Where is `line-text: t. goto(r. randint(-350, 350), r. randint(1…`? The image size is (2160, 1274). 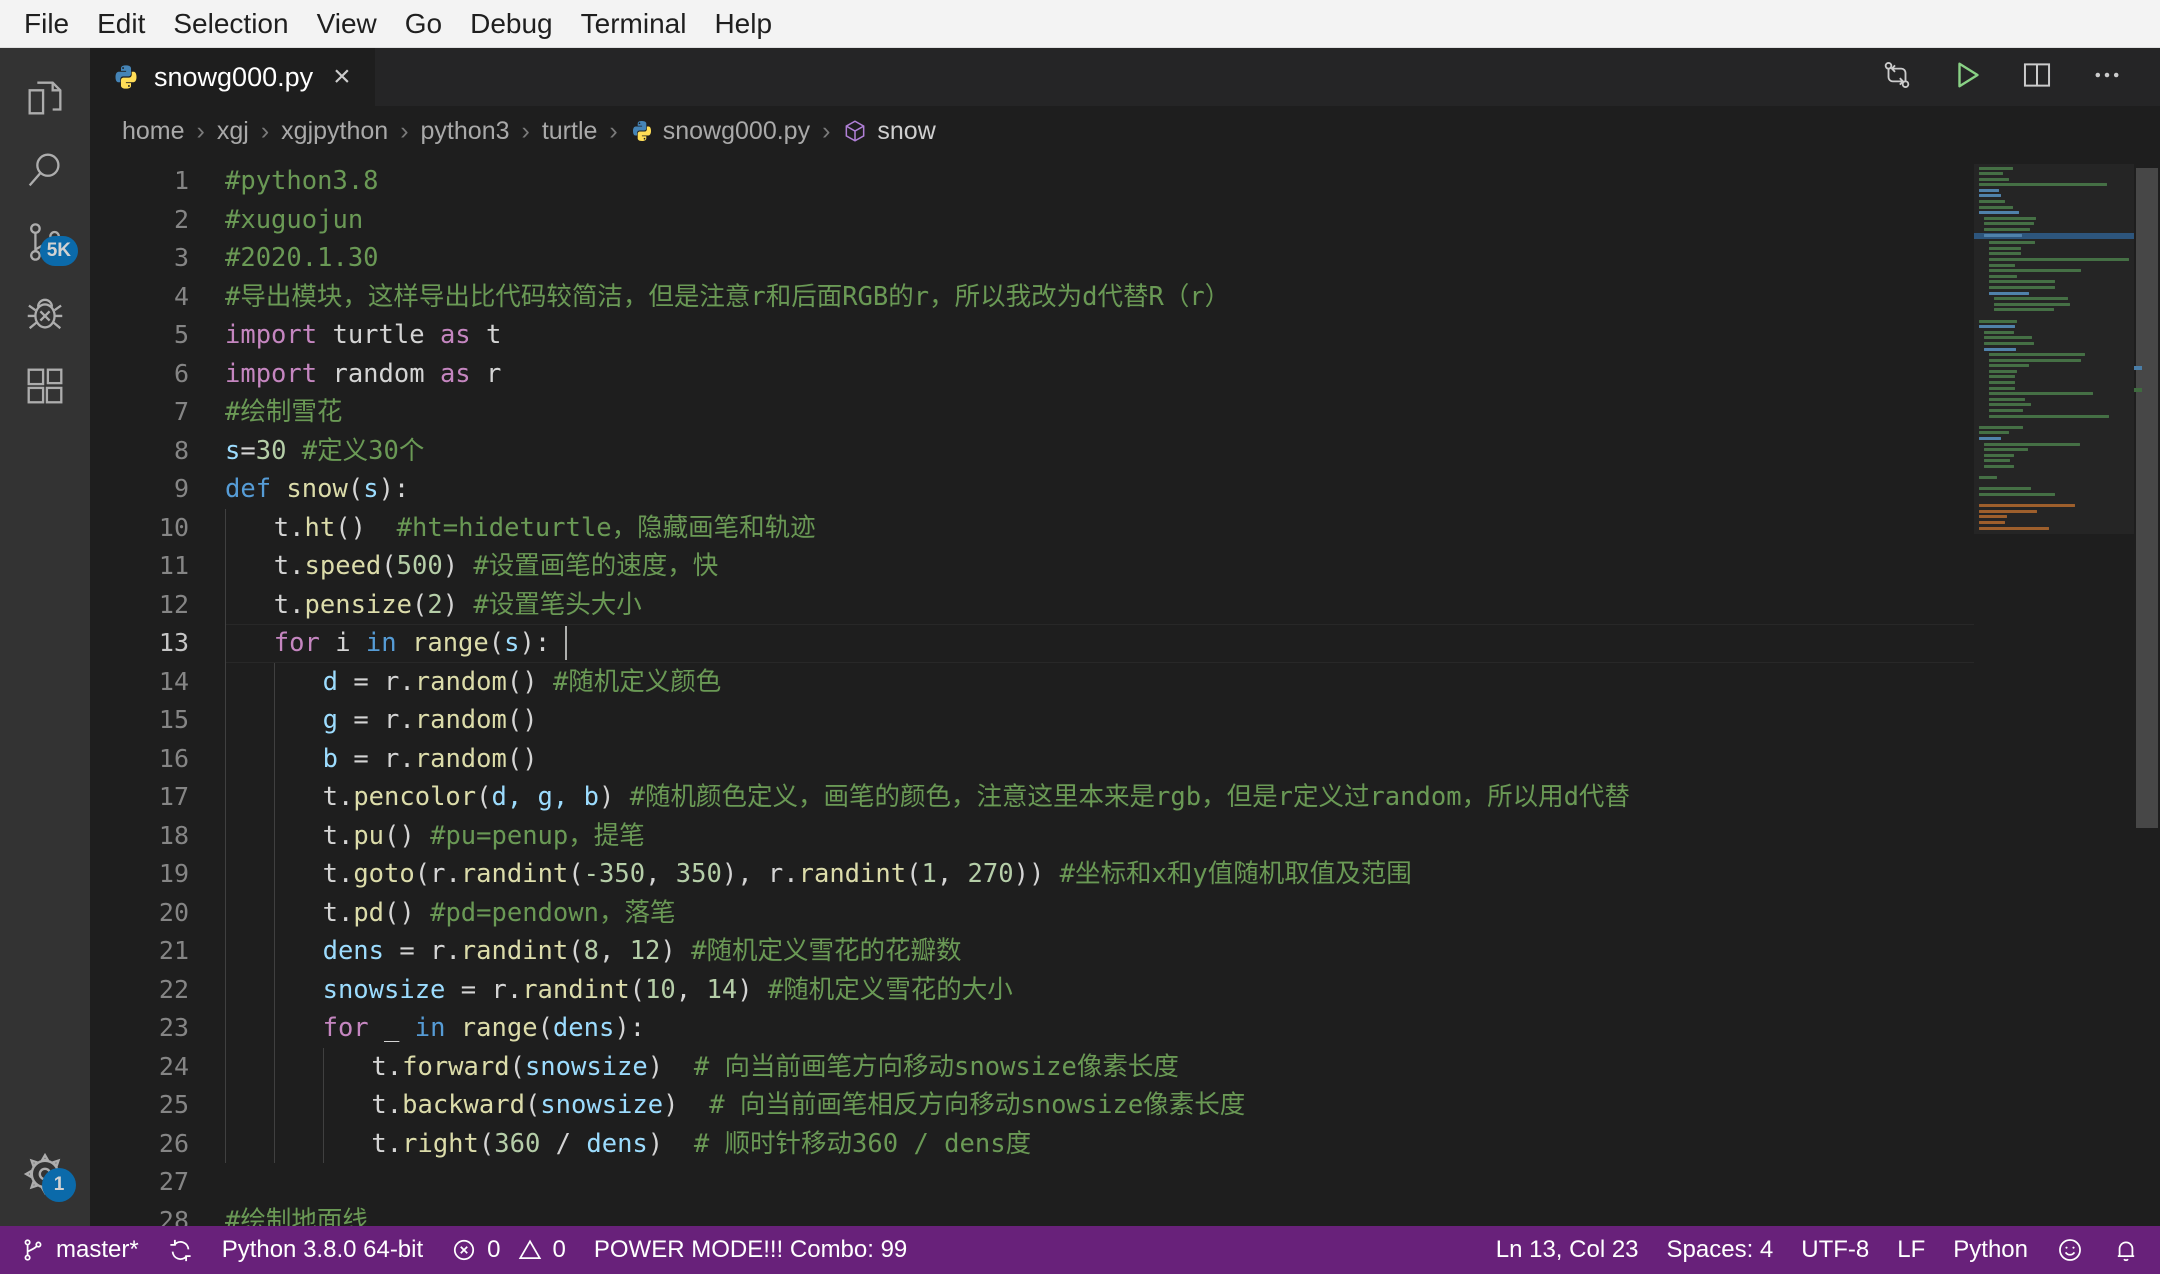
line-text: t. goto(r. randint(-350, 350), r. randint(1… is located at coordinates (1099, 874).